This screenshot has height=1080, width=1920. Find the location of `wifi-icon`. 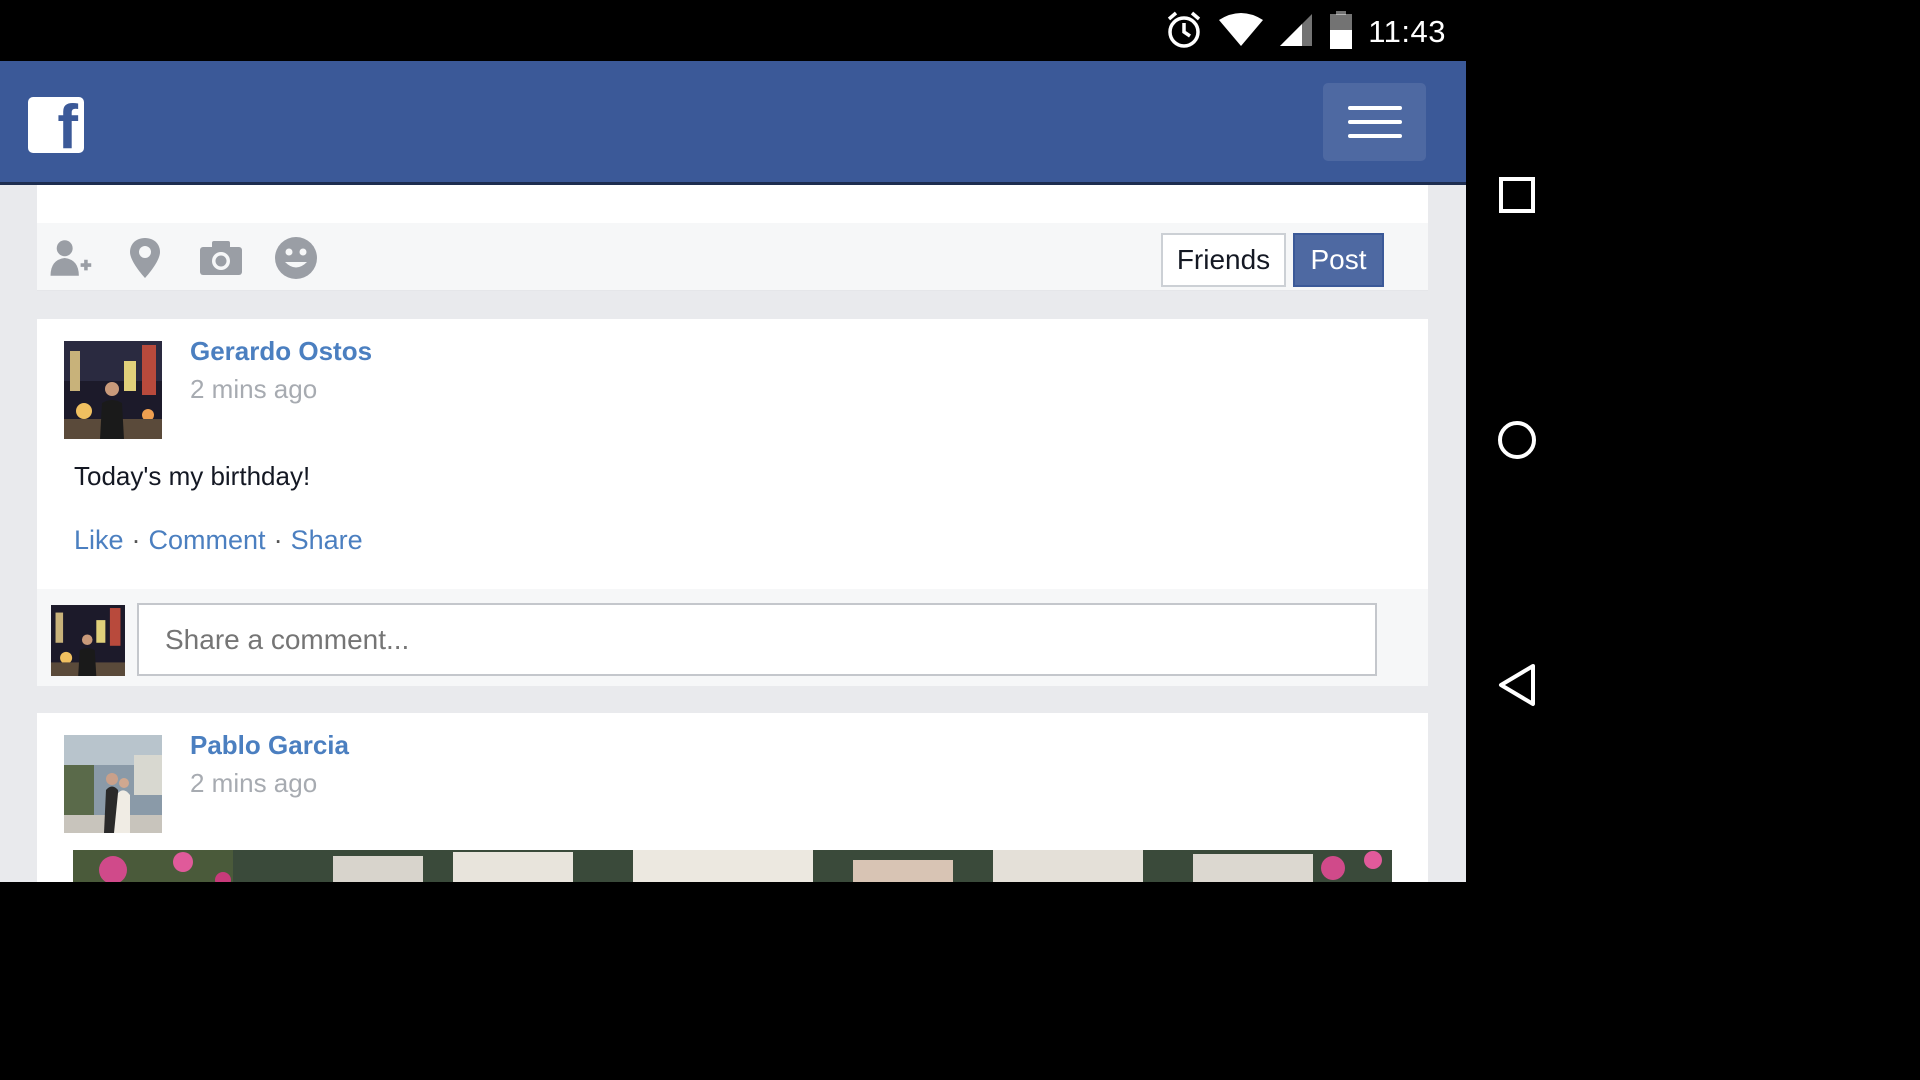

wifi-icon is located at coordinates (1241, 32).